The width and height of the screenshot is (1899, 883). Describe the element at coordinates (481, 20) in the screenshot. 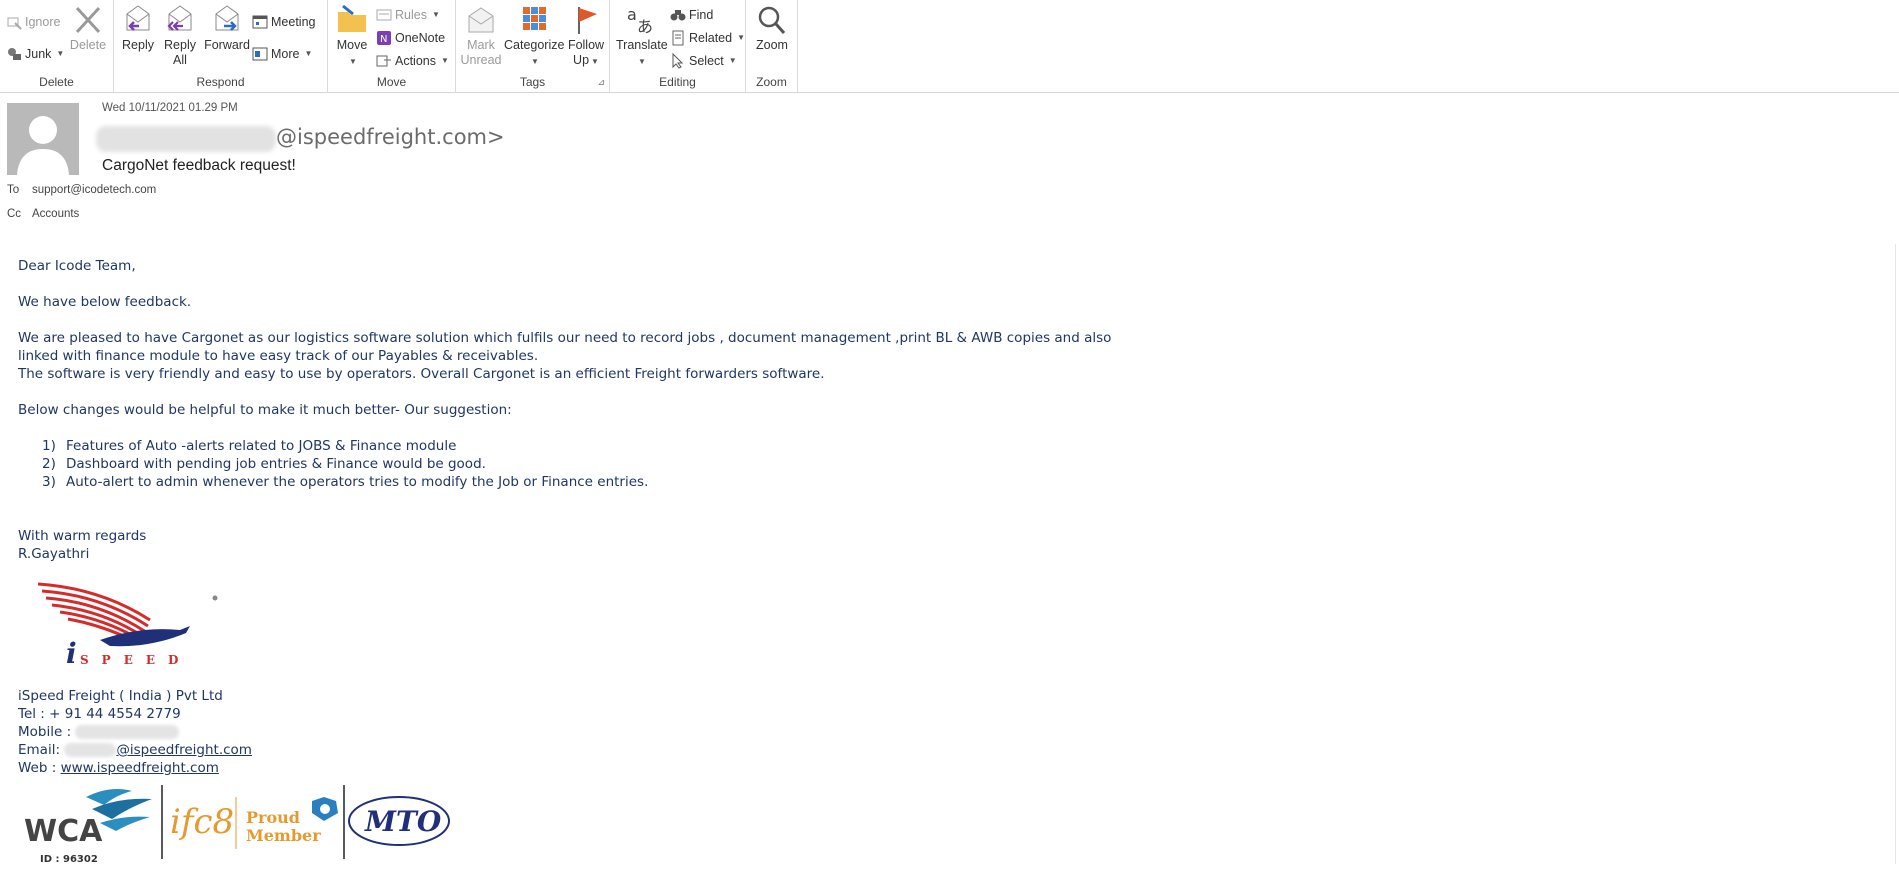

I see `mark-unread-icon` at that location.